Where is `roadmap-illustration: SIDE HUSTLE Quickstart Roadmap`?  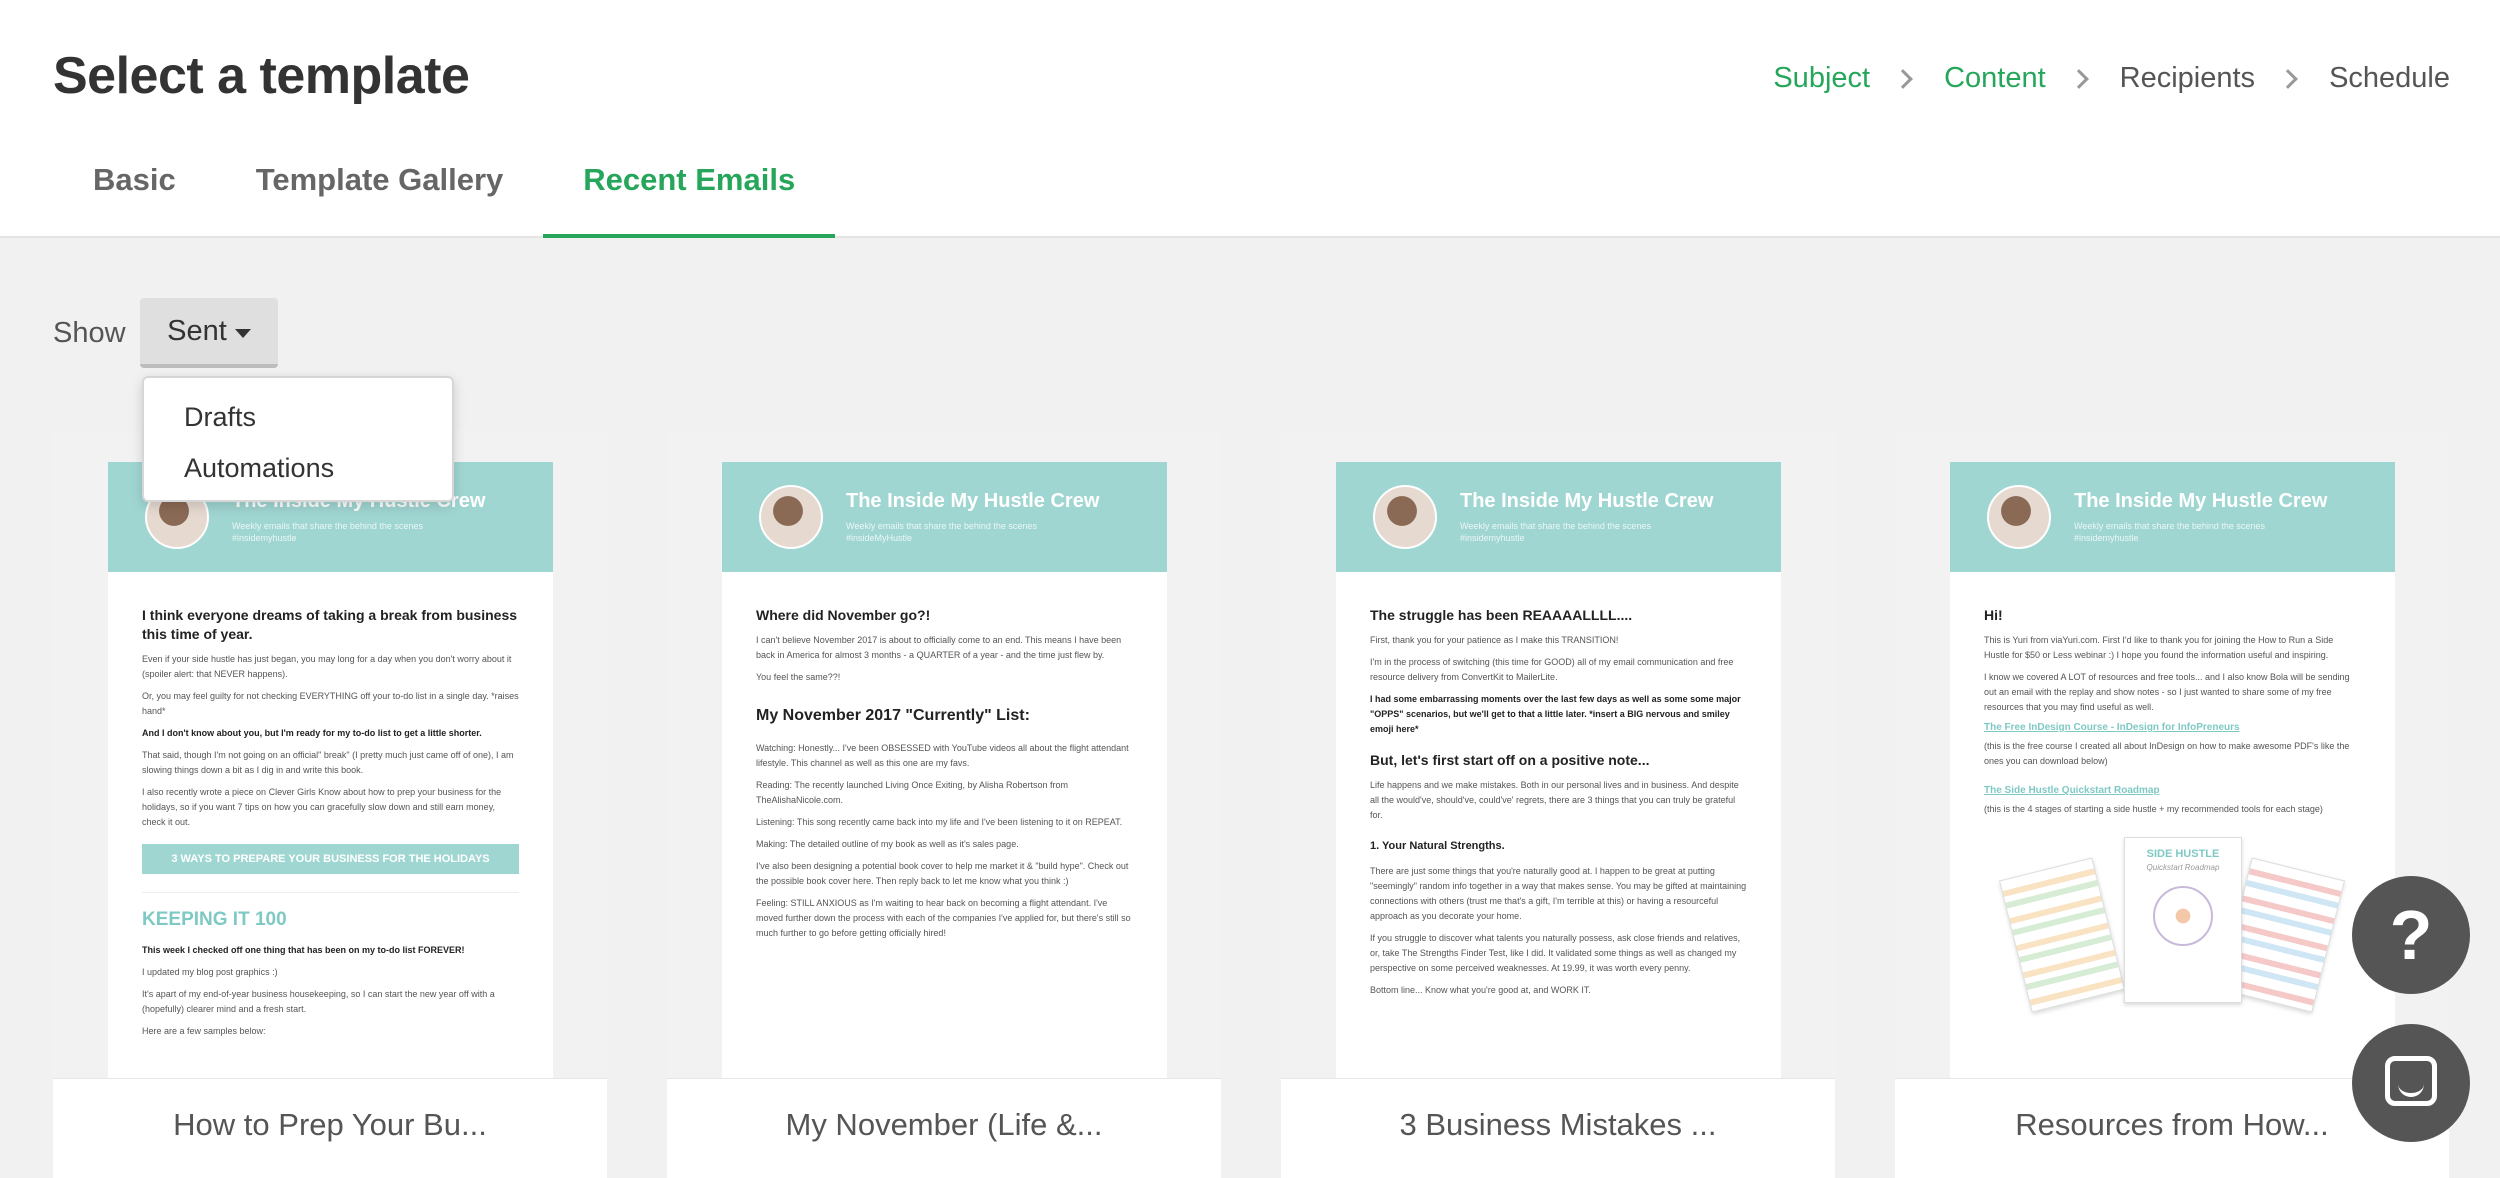 roadmap-illustration: SIDE HUSTLE Quickstart Roadmap is located at coordinates (2172, 925).